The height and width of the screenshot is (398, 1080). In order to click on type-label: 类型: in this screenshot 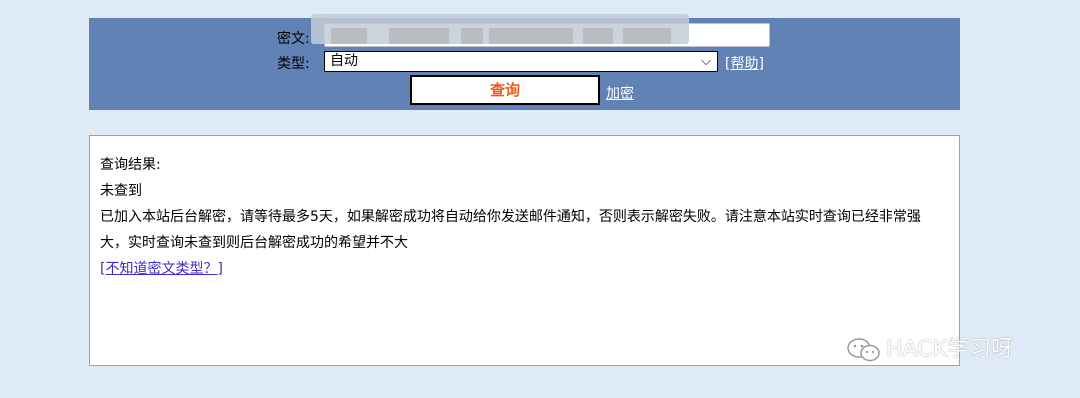, I will do `click(293, 64)`.